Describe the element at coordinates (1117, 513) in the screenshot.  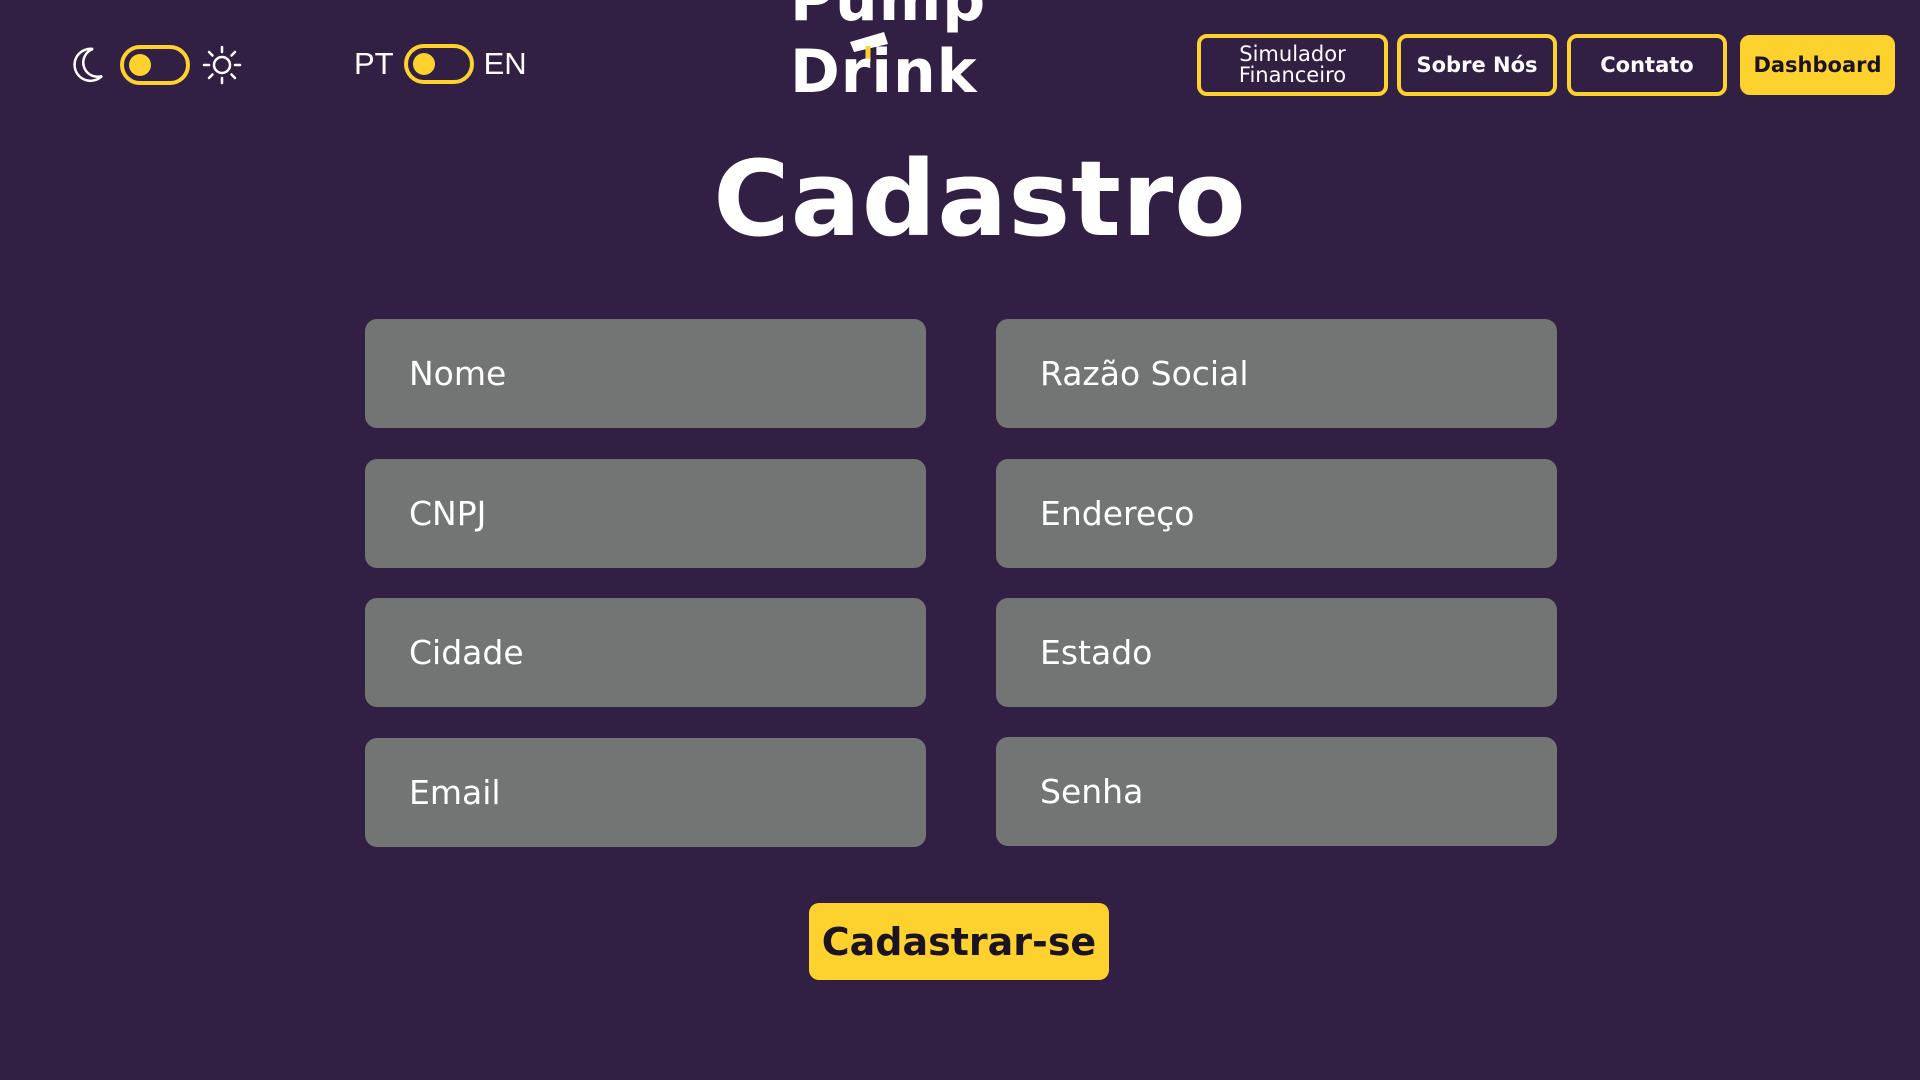
I see `endereco-placeholder: Endereço` at that location.